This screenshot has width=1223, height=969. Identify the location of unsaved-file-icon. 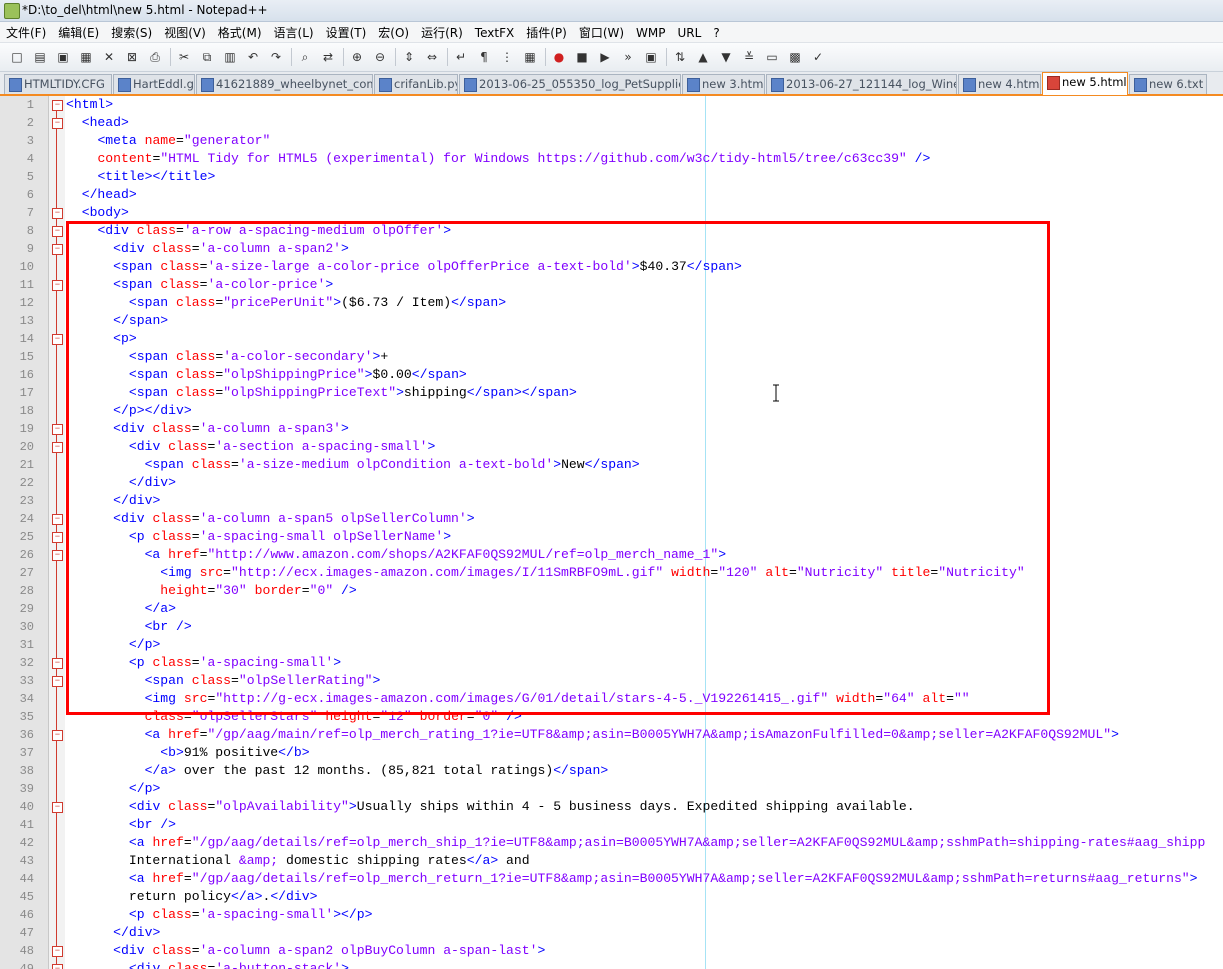
(1053, 83).